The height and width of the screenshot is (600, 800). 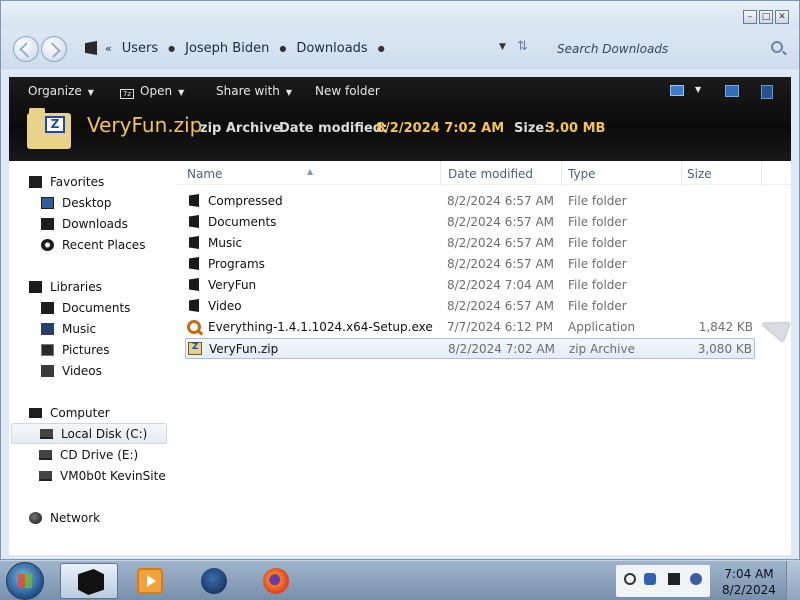 I want to click on back-button, so click(x=26, y=49).